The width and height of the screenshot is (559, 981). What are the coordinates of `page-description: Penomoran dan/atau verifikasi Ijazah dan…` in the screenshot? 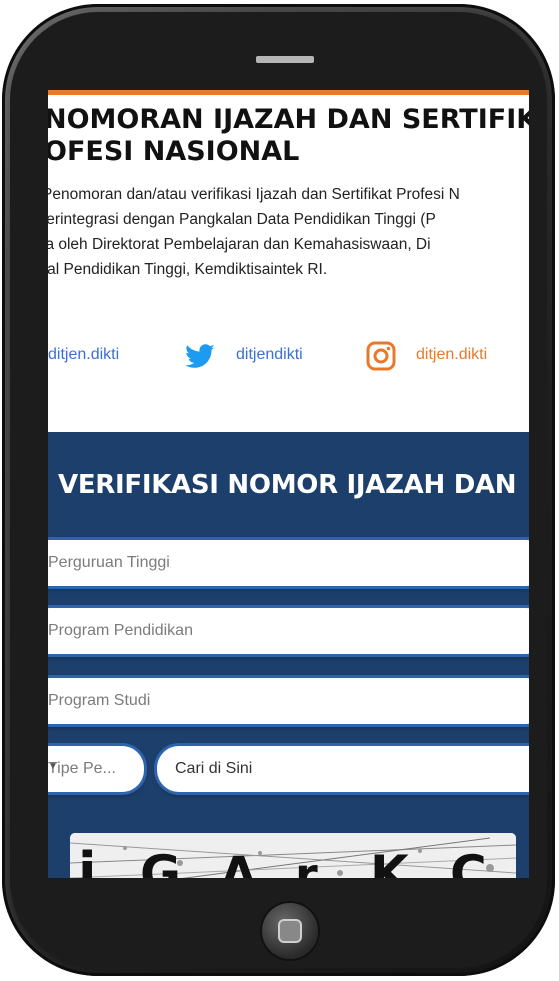 It's located at (288, 232).